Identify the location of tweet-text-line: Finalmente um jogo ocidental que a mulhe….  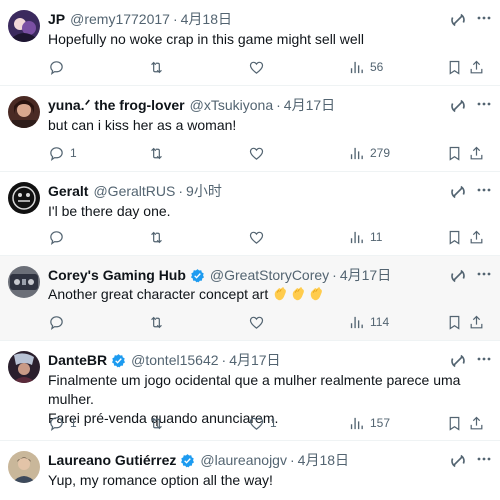
(254, 389).